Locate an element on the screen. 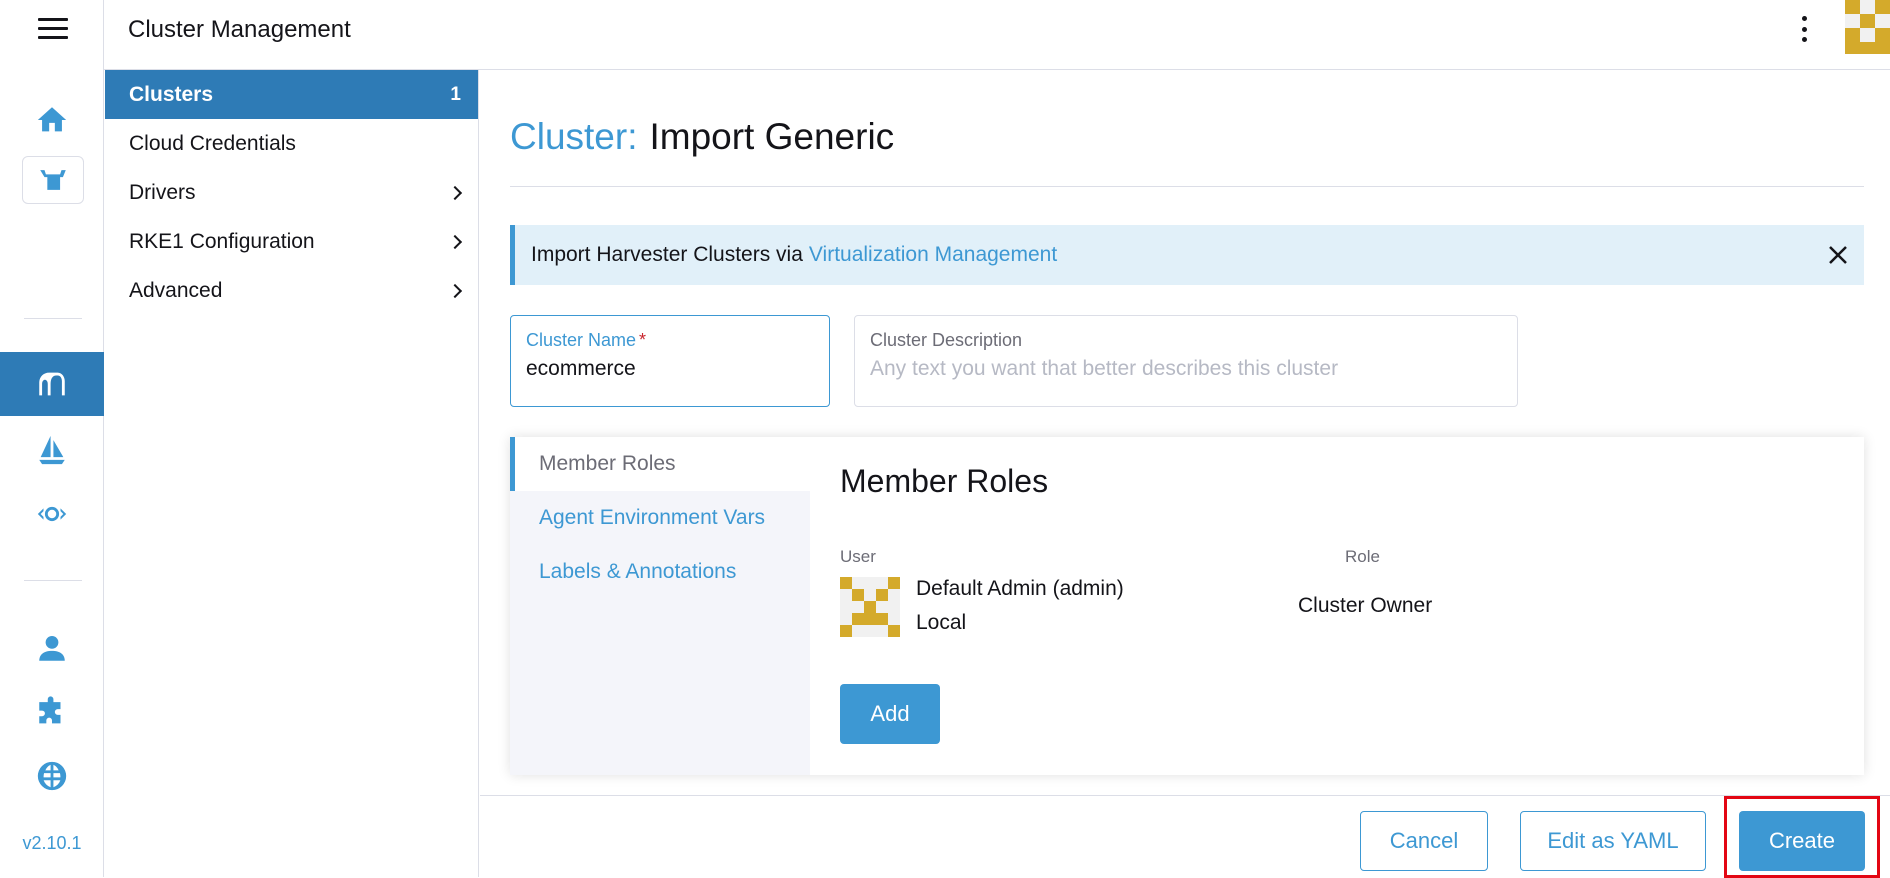  cluster-name-field: Cluster Name * is located at coordinates (670, 361).